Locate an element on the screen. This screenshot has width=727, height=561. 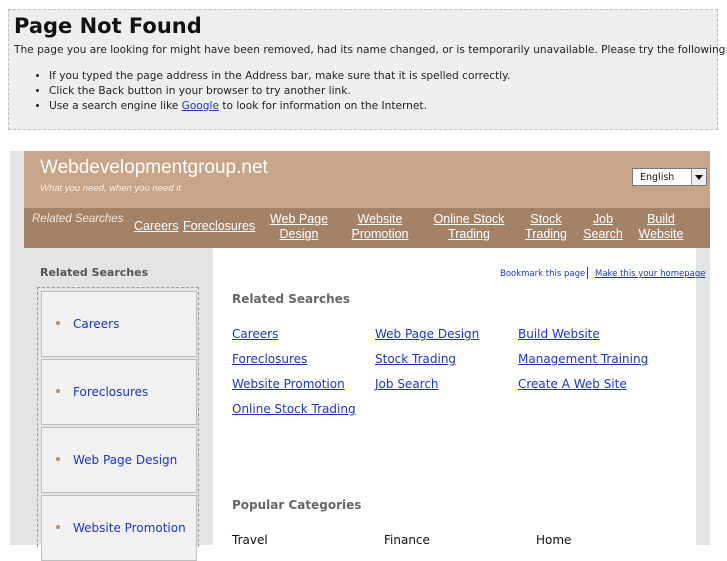
divider is located at coordinates (587, 273).